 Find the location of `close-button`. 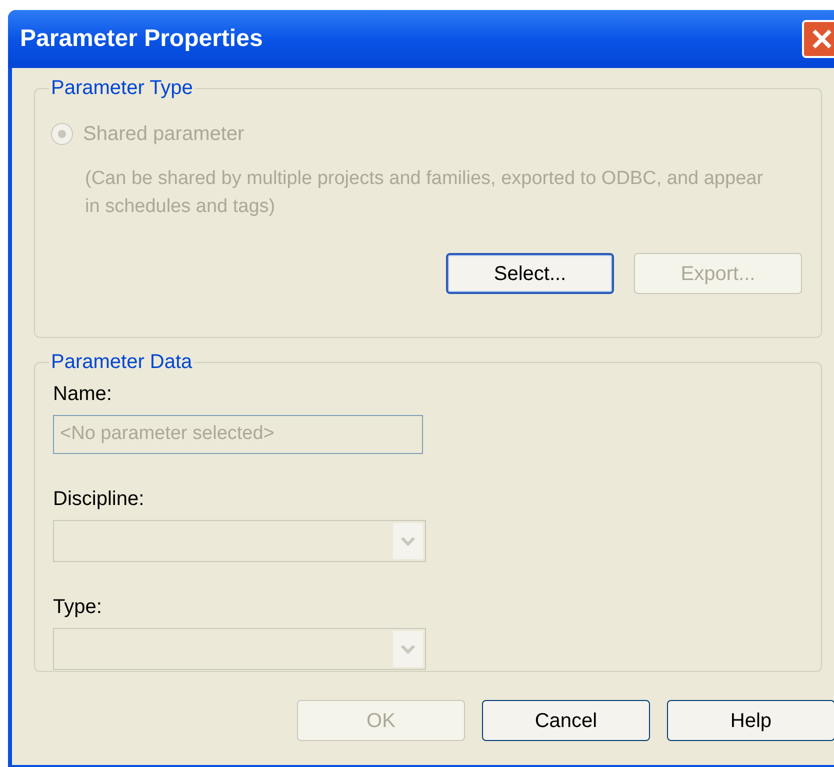

close-button is located at coordinates (818, 39).